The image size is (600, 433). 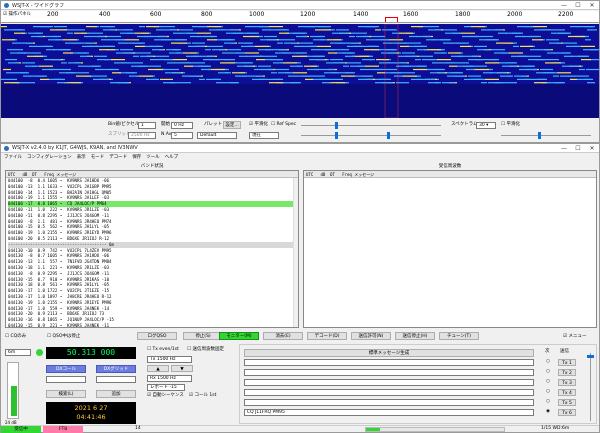 What do you see at coordinates (590, 387) in the screenshot?
I see `power-slider-track` at bounding box center [590, 387].